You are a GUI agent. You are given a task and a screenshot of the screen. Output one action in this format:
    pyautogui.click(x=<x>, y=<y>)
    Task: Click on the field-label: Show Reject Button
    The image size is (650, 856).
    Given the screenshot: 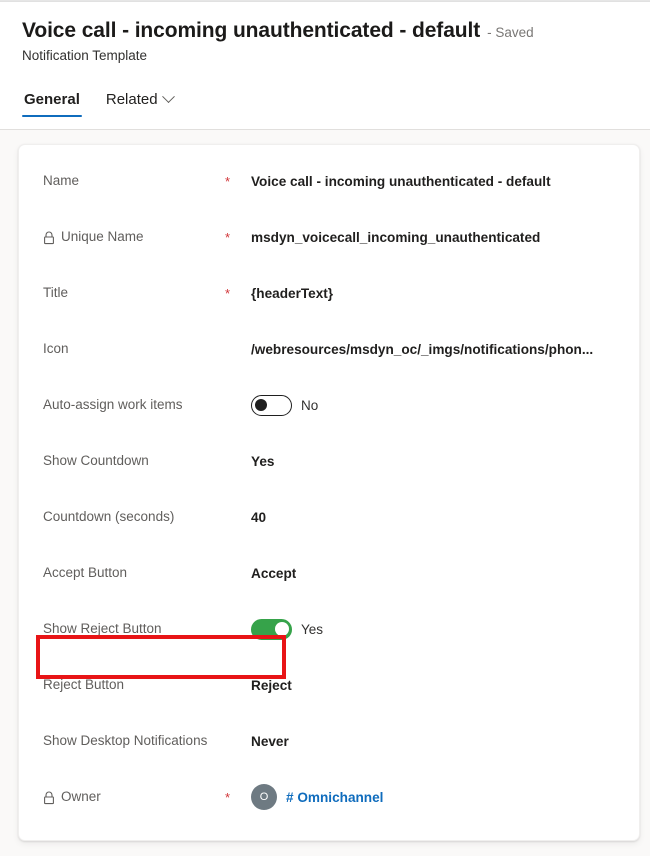 What is the action you would take?
    pyautogui.click(x=102, y=629)
    